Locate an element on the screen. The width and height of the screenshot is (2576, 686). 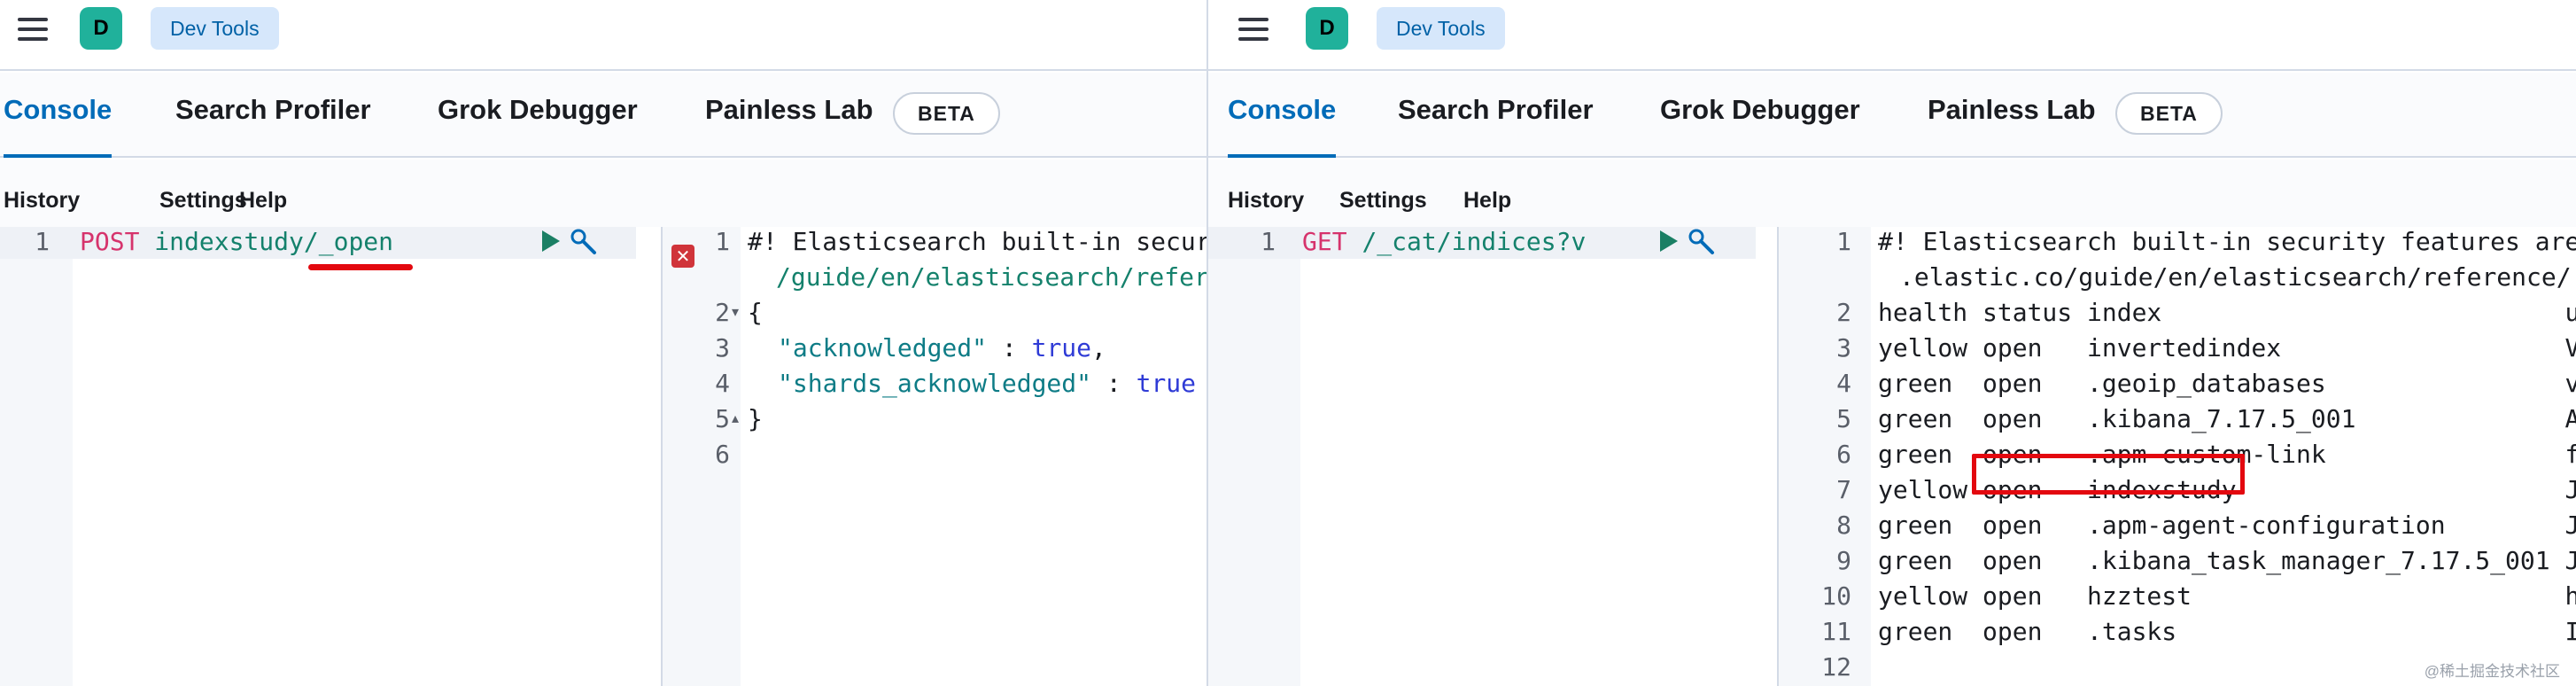
json-key: "acknowledged" is located at coordinates (883, 347).